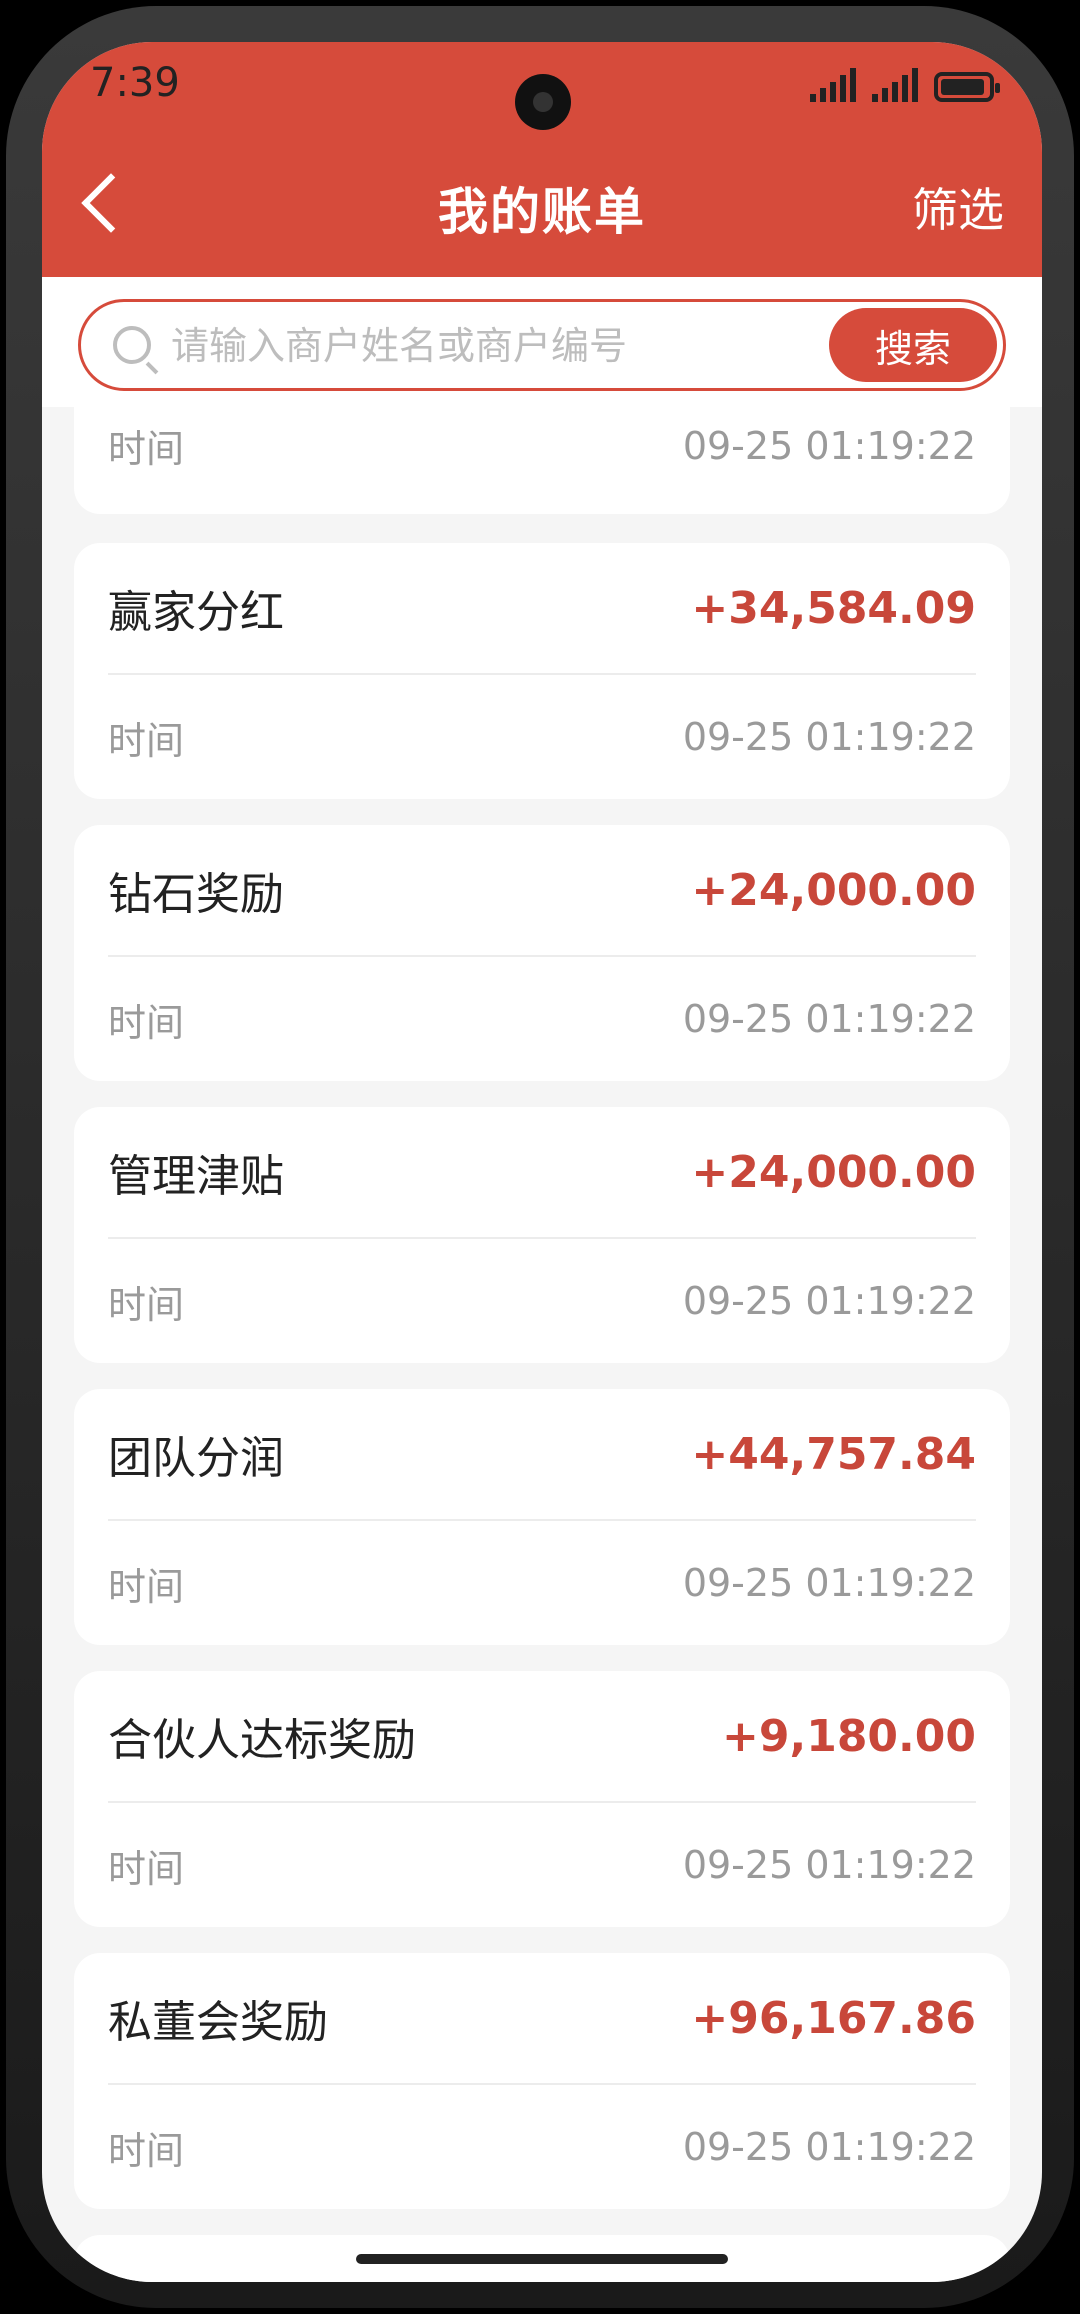 The image size is (1080, 2314). Describe the element at coordinates (542, 1737) in the screenshot. I see `title-row: 合伙人达标奖励 +9,180.00` at that location.